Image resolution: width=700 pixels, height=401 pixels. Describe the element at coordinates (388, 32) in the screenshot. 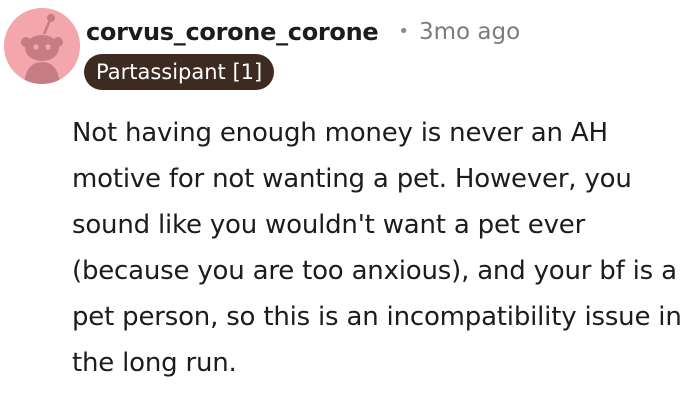

I see `comment-header: corvus_corone_corone • 3mo ago` at that location.